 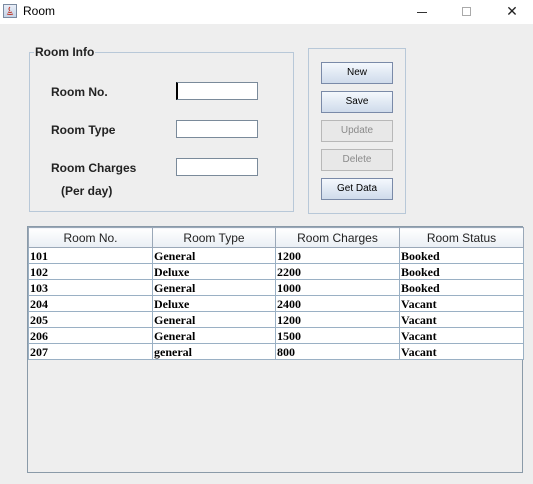 What do you see at coordinates (87, 191) in the screenshot?
I see `per-day-label: (Per day)` at bounding box center [87, 191].